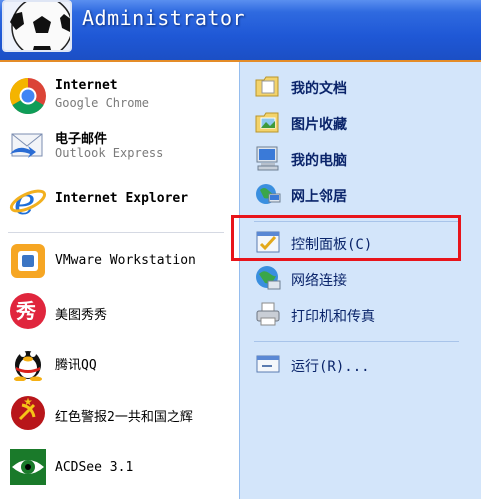 Image resolution: width=481 pixels, height=499 pixels. I want to click on recent-item-title: 红色警报2一共和国之辉, so click(124, 417).